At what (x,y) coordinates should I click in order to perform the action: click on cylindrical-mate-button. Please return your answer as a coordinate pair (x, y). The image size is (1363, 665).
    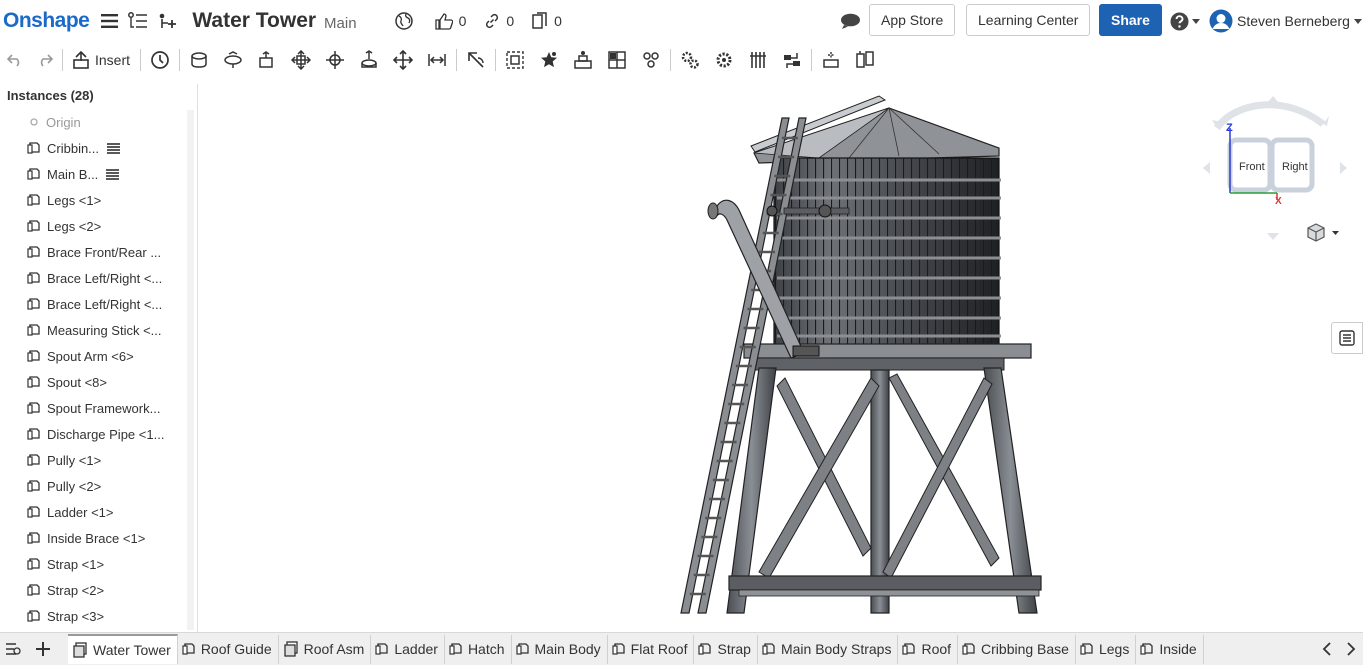
    Looking at the image, I should click on (335, 60).